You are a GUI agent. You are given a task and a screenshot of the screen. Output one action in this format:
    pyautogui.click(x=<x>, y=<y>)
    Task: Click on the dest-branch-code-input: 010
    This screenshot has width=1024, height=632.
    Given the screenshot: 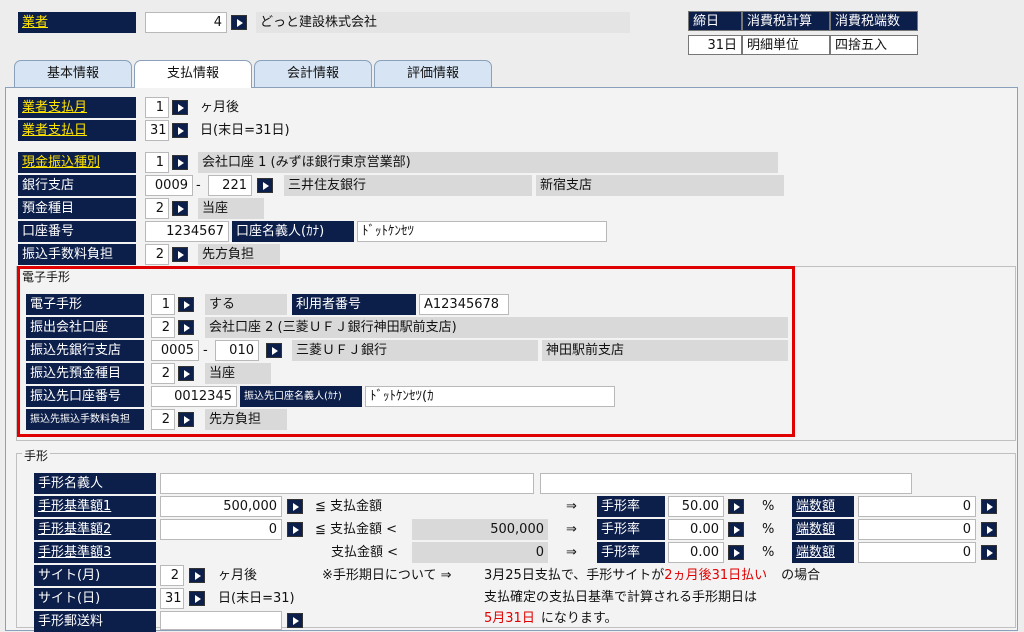 What is the action you would take?
    pyautogui.click(x=237, y=350)
    